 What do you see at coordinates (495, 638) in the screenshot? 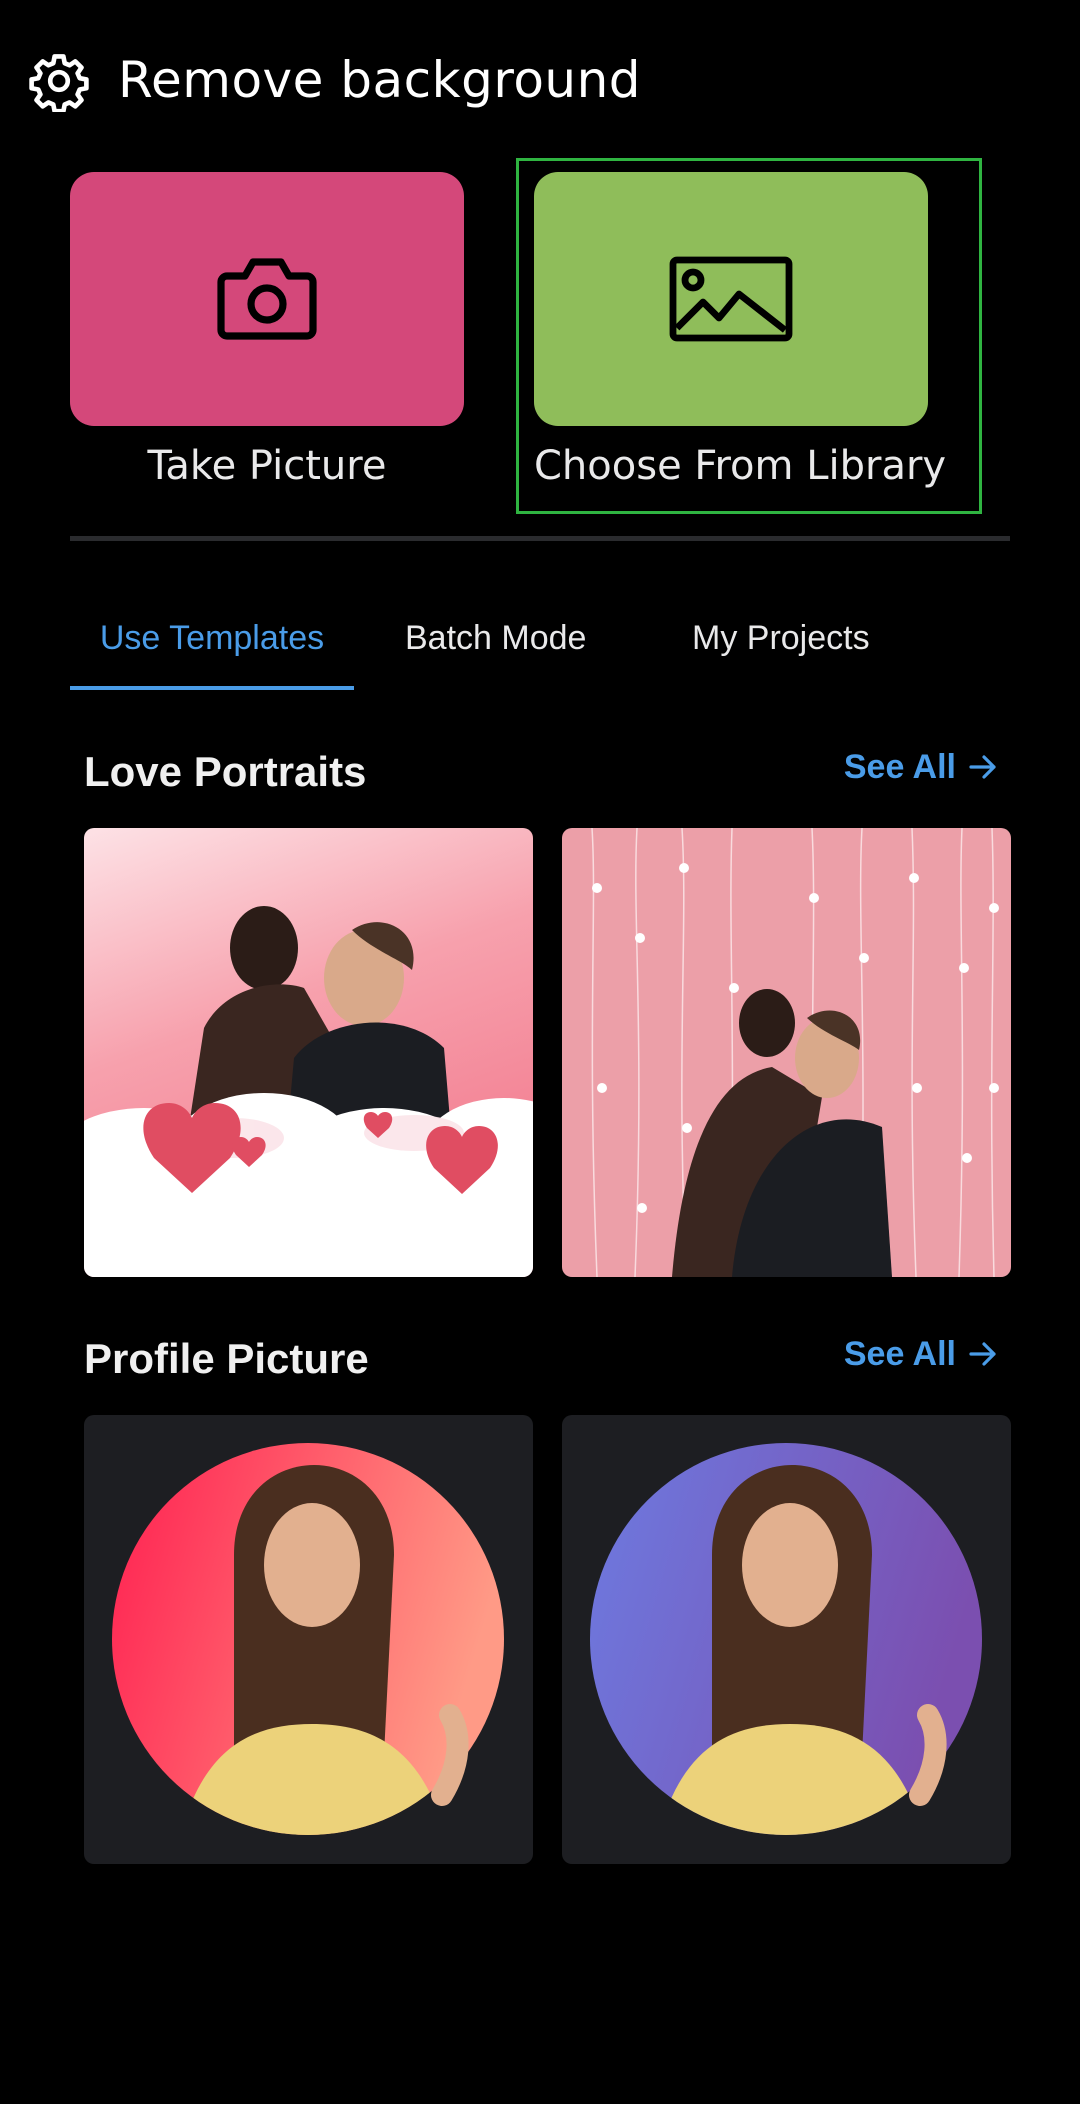
I see `tab-batch-mode: Batch Mode` at bounding box center [495, 638].